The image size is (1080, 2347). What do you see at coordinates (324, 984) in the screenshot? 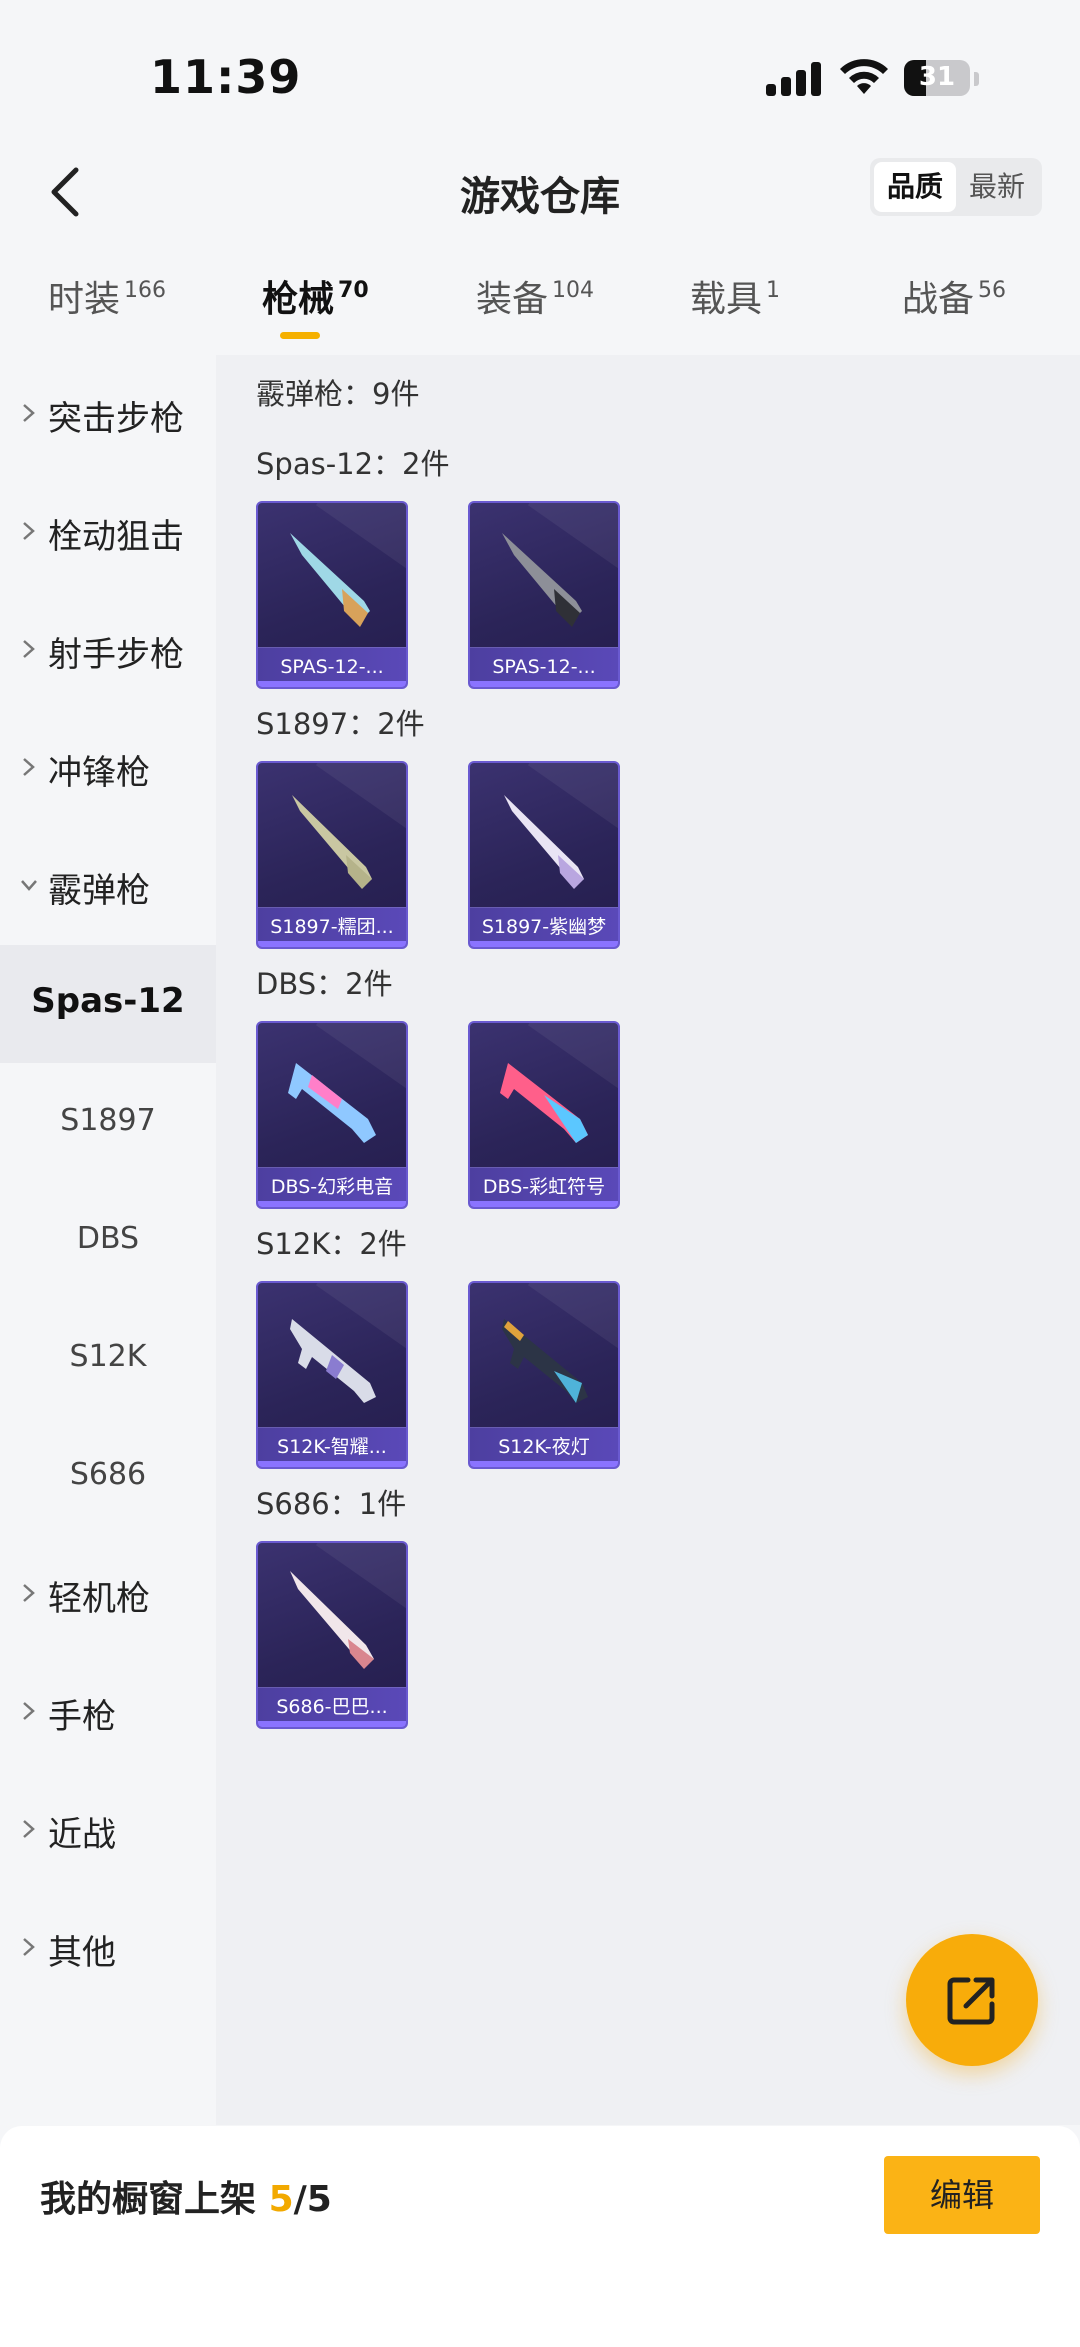
I see `group-title: DBS：2件` at bounding box center [324, 984].